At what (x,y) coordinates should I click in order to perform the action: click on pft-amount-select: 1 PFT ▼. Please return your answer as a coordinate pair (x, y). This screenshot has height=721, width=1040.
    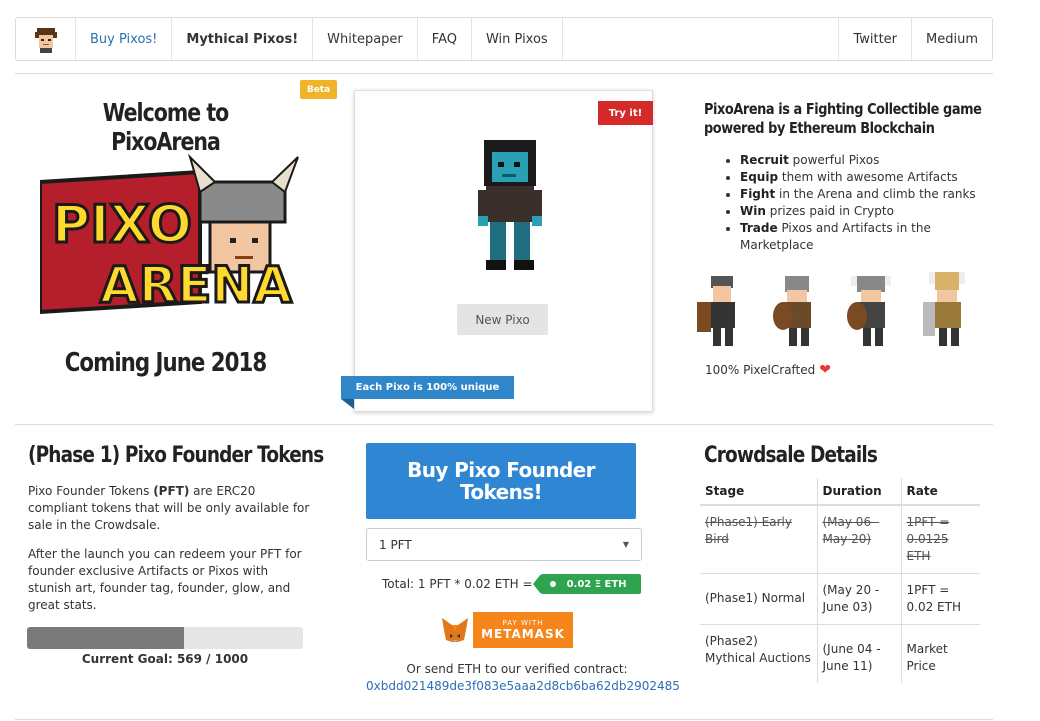
    Looking at the image, I should click on (504, 544).